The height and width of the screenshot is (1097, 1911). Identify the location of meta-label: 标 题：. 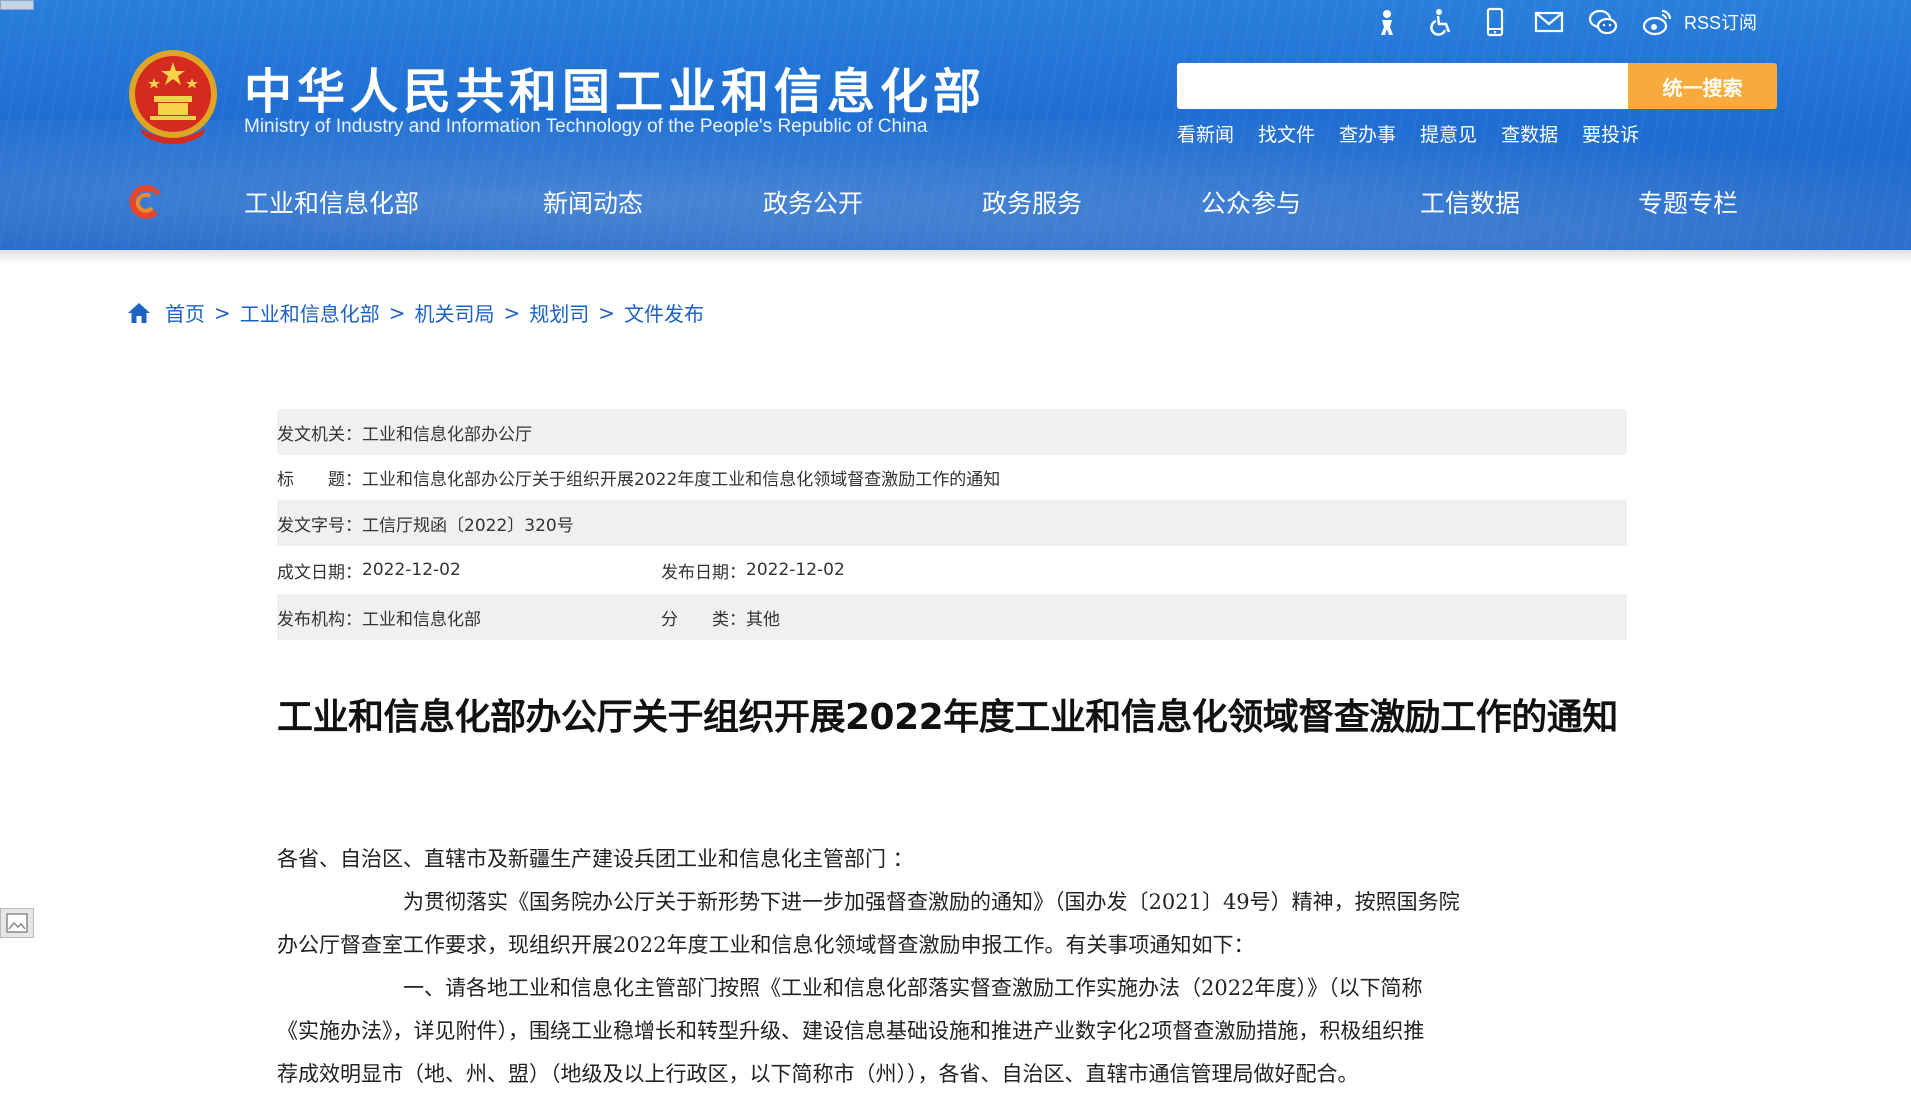
(319, 480).